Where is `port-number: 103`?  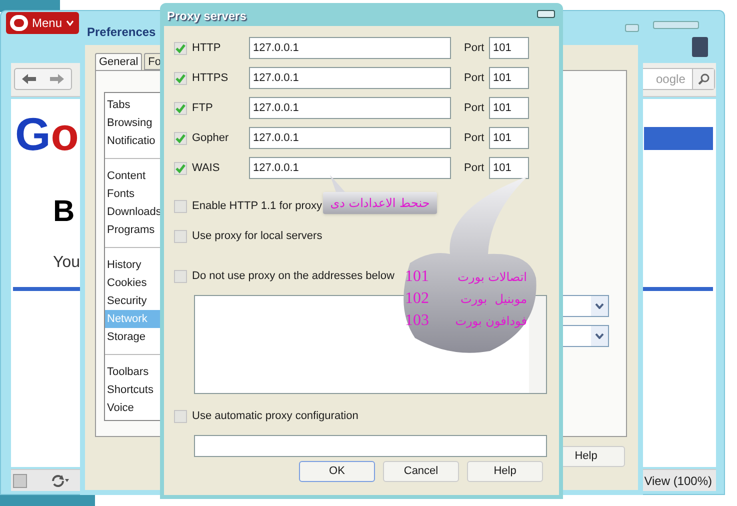
port-number: 103 is located at coordinates (417, 320).